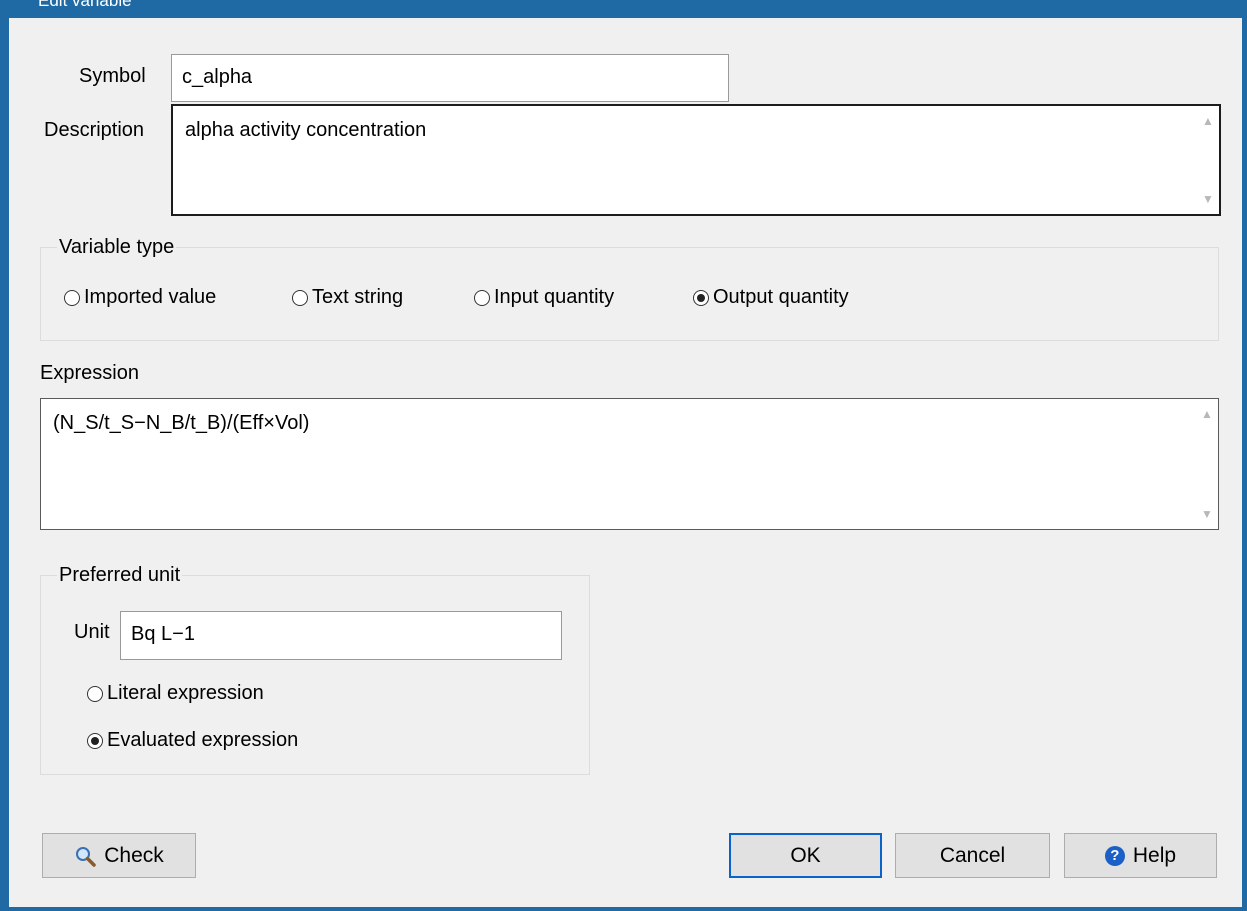 The width and height of the screenshot is (1247, 911). I want to click on description-value: alpha activity concentration, so click(306, 130).